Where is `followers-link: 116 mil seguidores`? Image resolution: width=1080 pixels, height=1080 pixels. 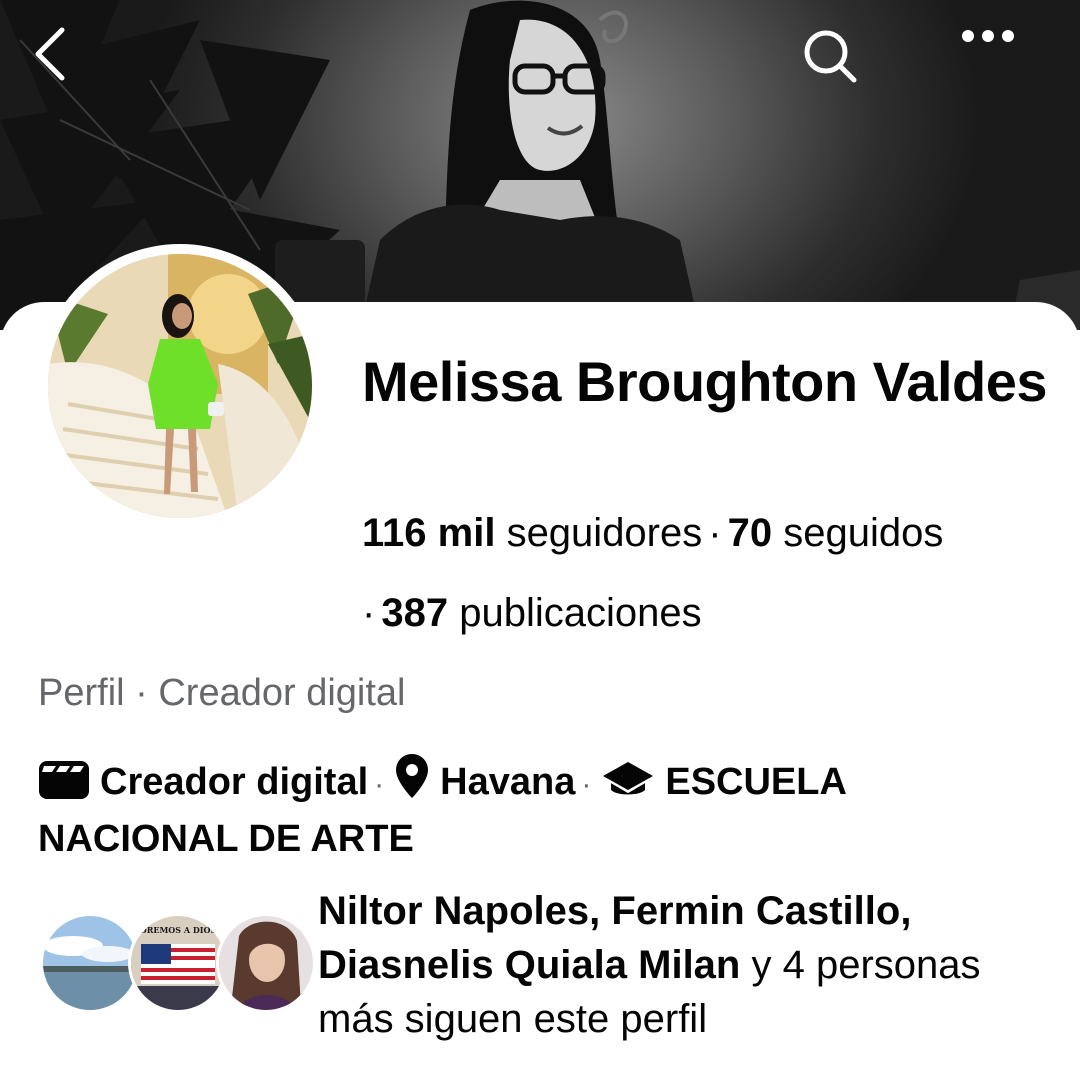
followers-link: 116 mil seguidores is located at coordinates (532, 533).